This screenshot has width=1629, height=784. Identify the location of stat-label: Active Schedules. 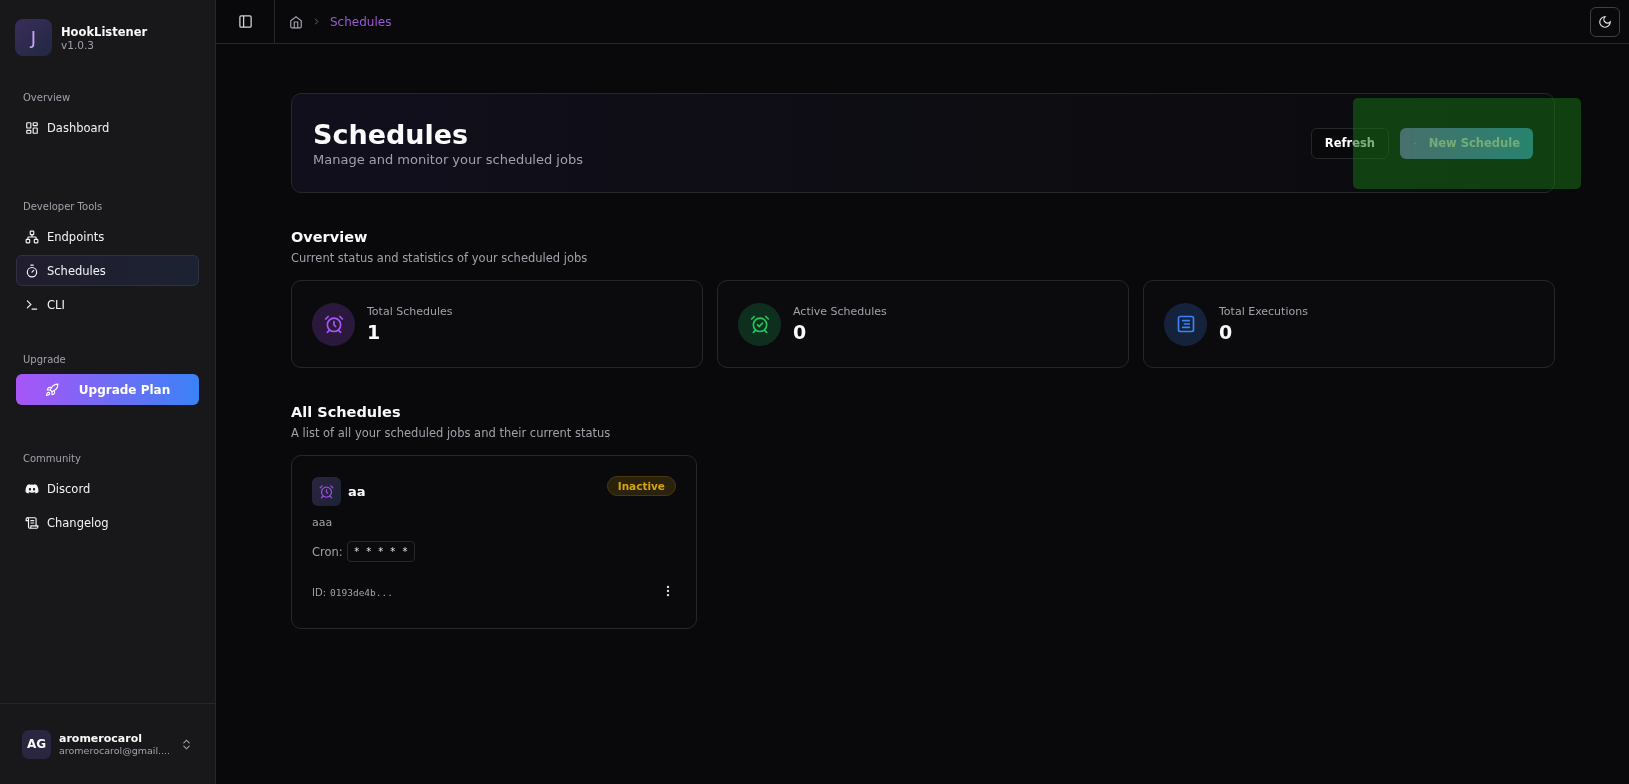
(840, 311).